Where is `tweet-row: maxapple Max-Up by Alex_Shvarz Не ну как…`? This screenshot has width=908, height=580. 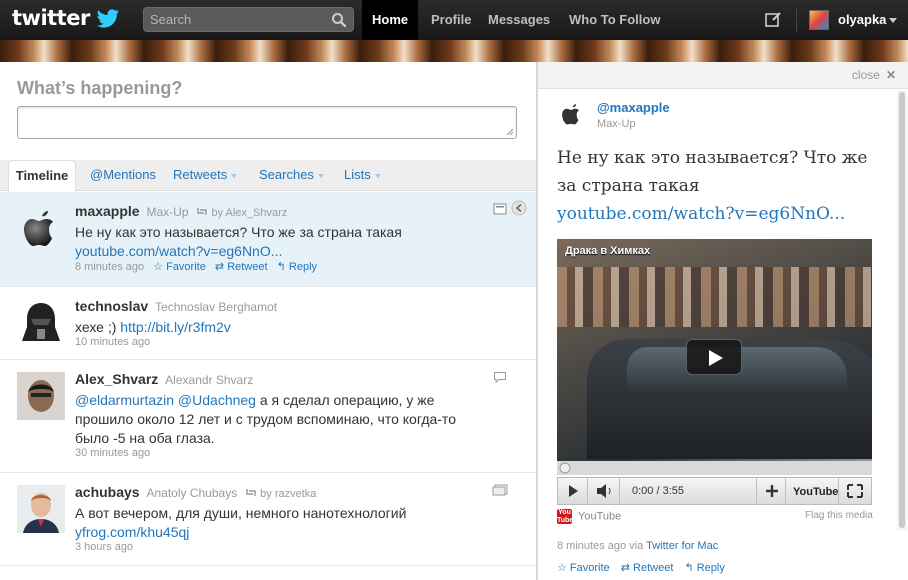
tweet-row: maxapple Max-Up by Alex_Shvarz Не ну как… is located at coordinates (268, 239).